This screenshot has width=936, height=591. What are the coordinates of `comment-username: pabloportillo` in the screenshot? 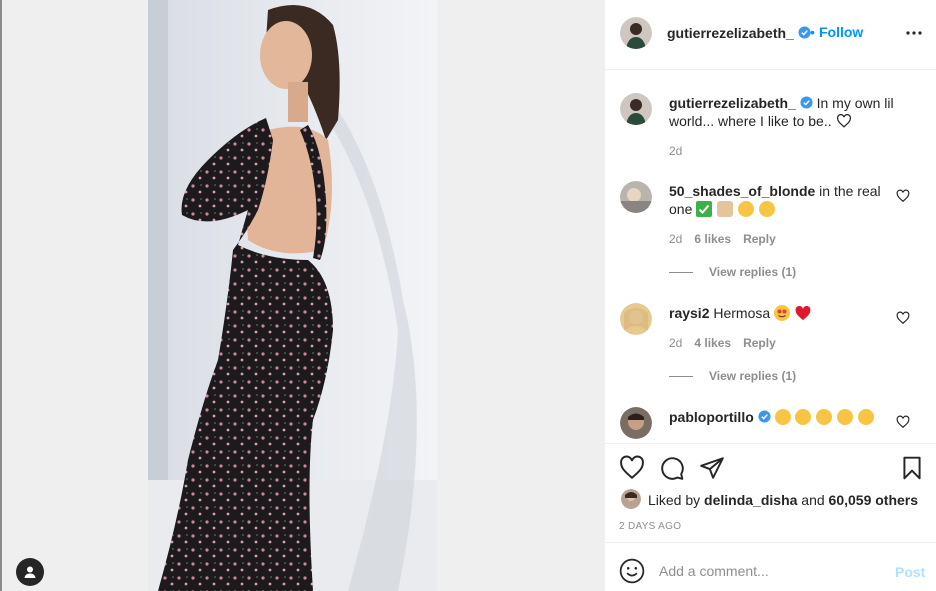 It's located at (711, 417).